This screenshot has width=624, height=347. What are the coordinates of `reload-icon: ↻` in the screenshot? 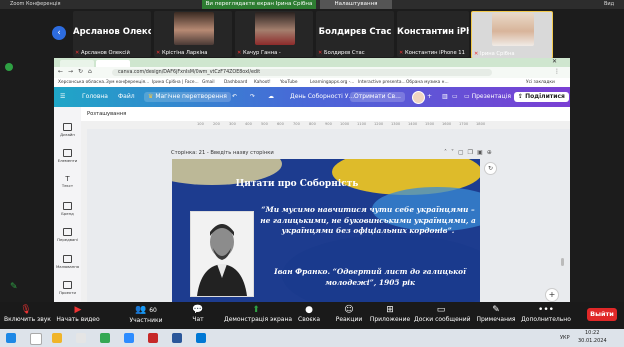 It's located at (80, 71).